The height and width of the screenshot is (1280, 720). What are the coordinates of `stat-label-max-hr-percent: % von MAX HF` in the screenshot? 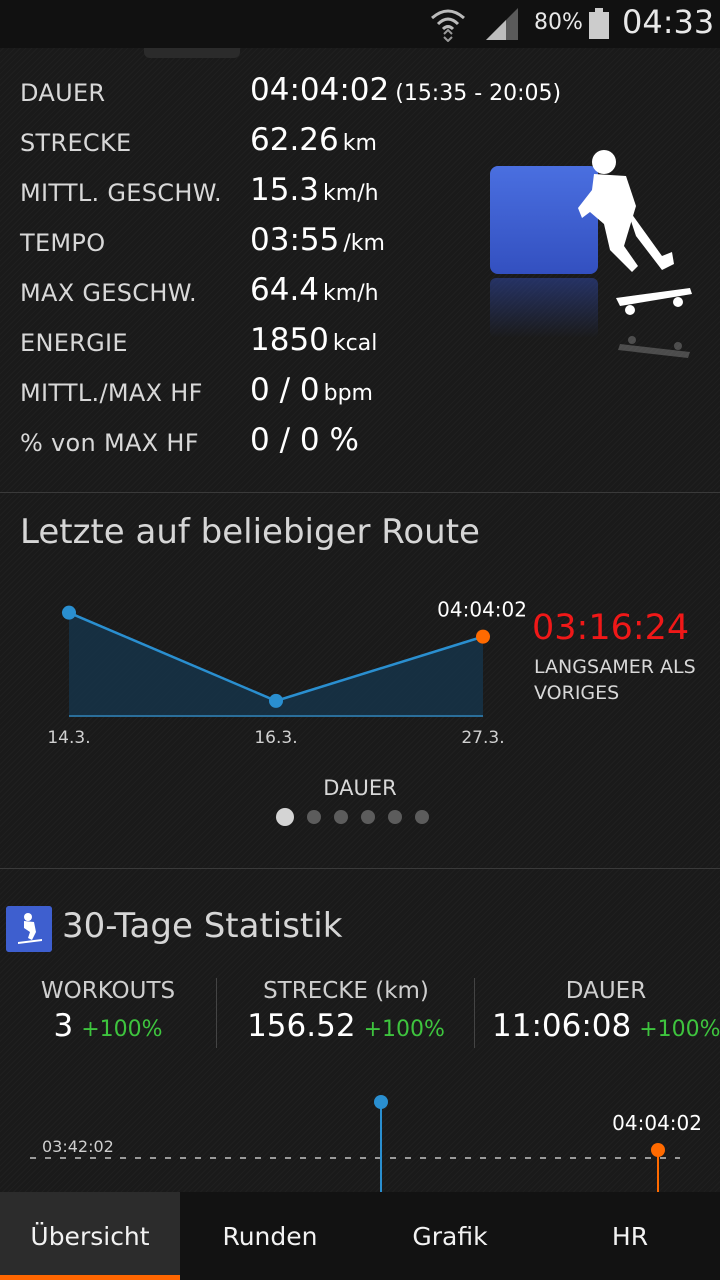 It's located at (109, 443).